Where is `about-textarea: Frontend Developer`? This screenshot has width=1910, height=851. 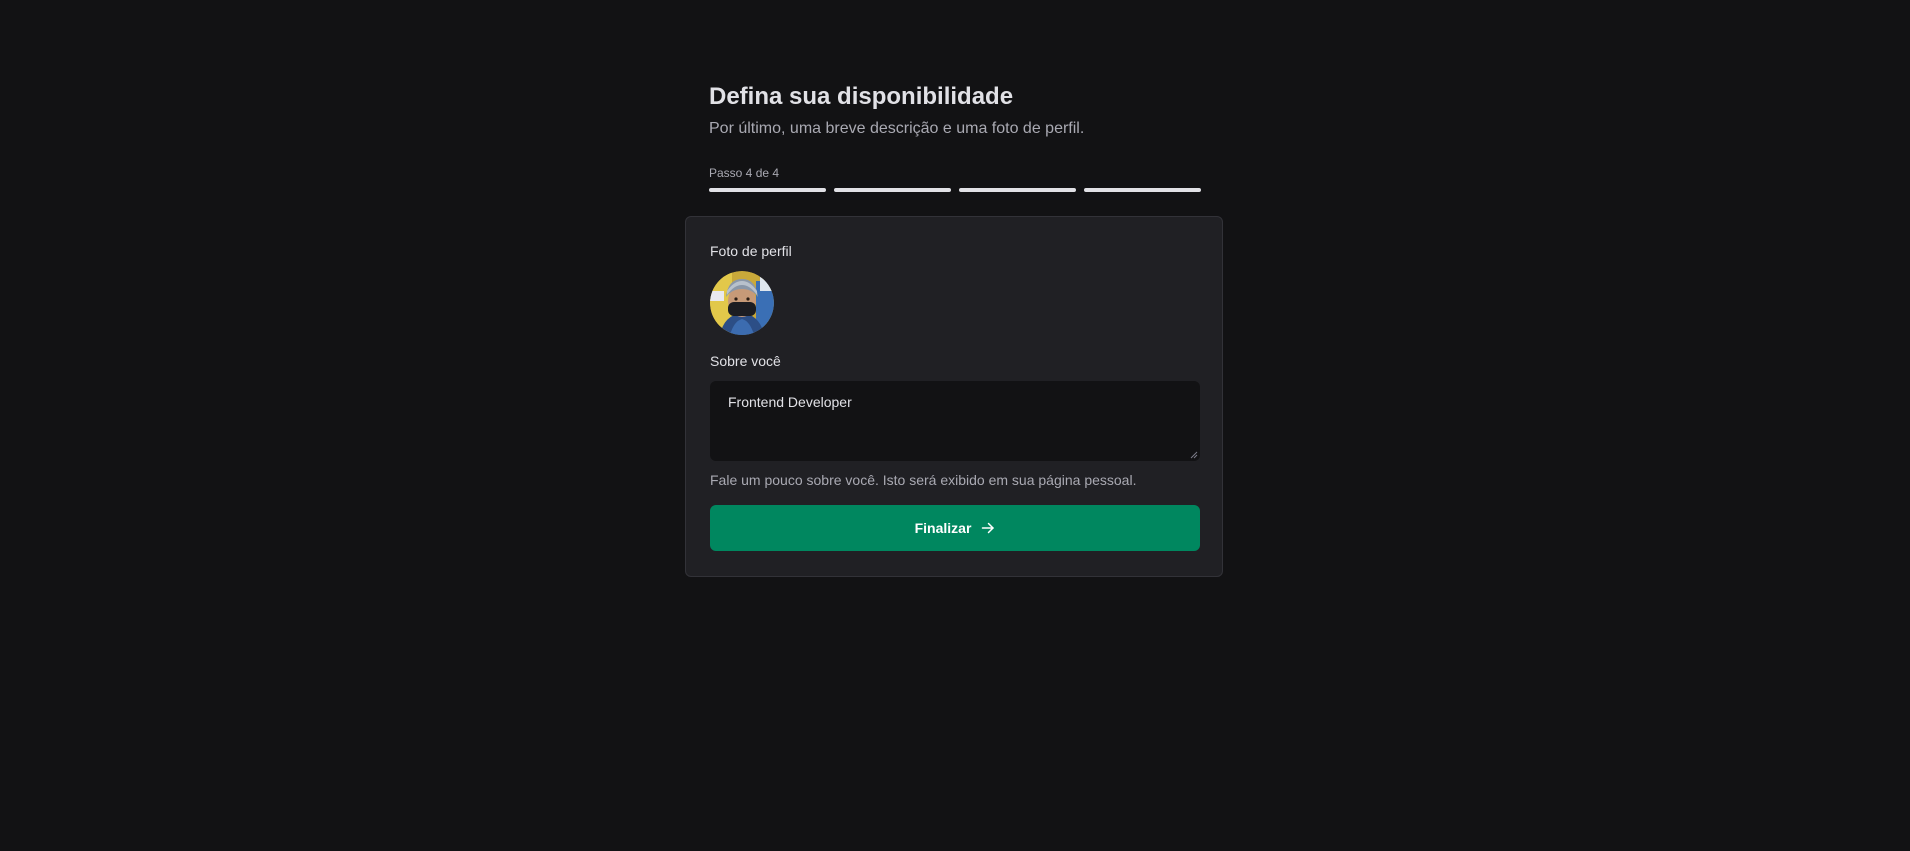
about-textarea: Frontend Developer is located at coordinates (955, 421).